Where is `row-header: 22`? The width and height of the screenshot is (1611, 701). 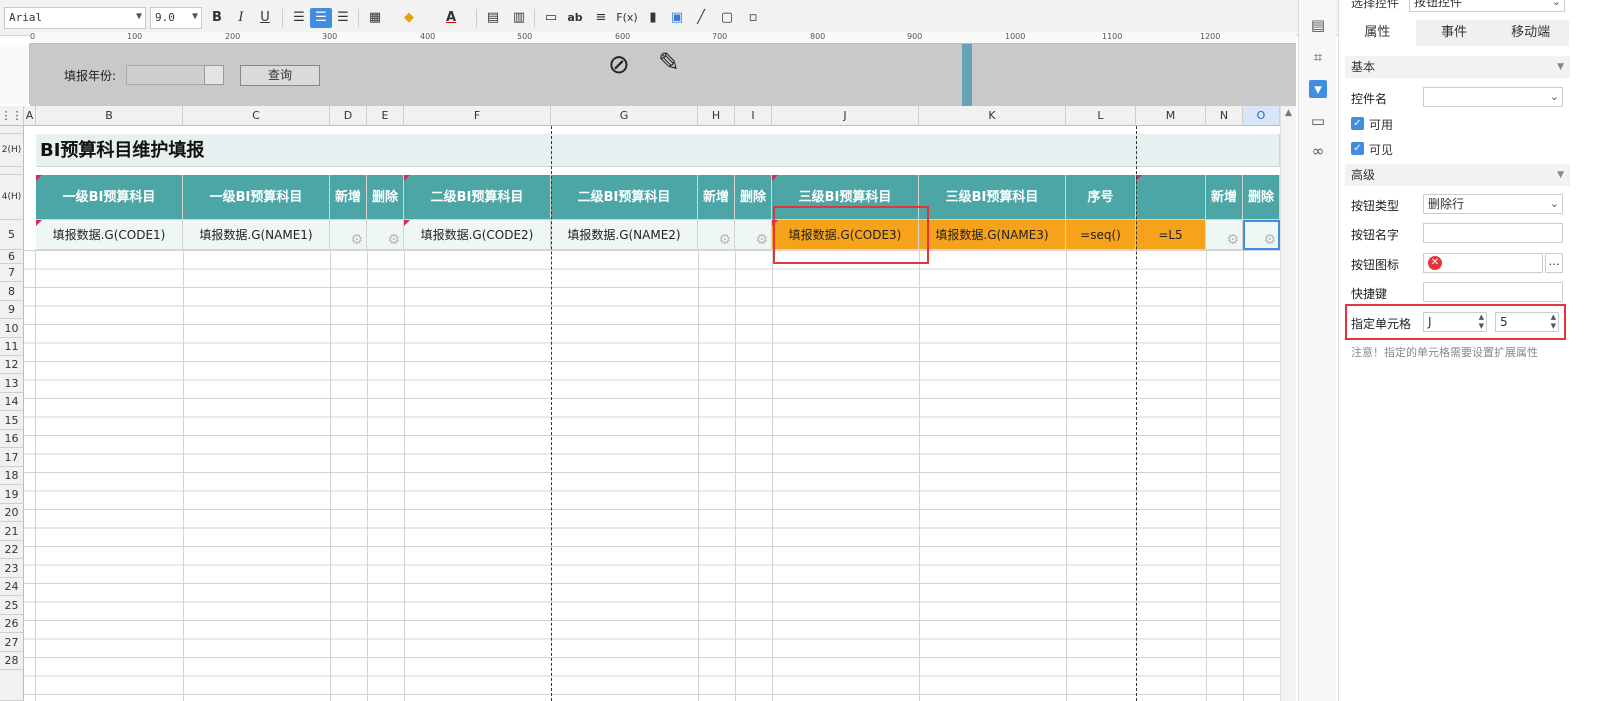
row-header: 22 is located at coordinates (12, 550).